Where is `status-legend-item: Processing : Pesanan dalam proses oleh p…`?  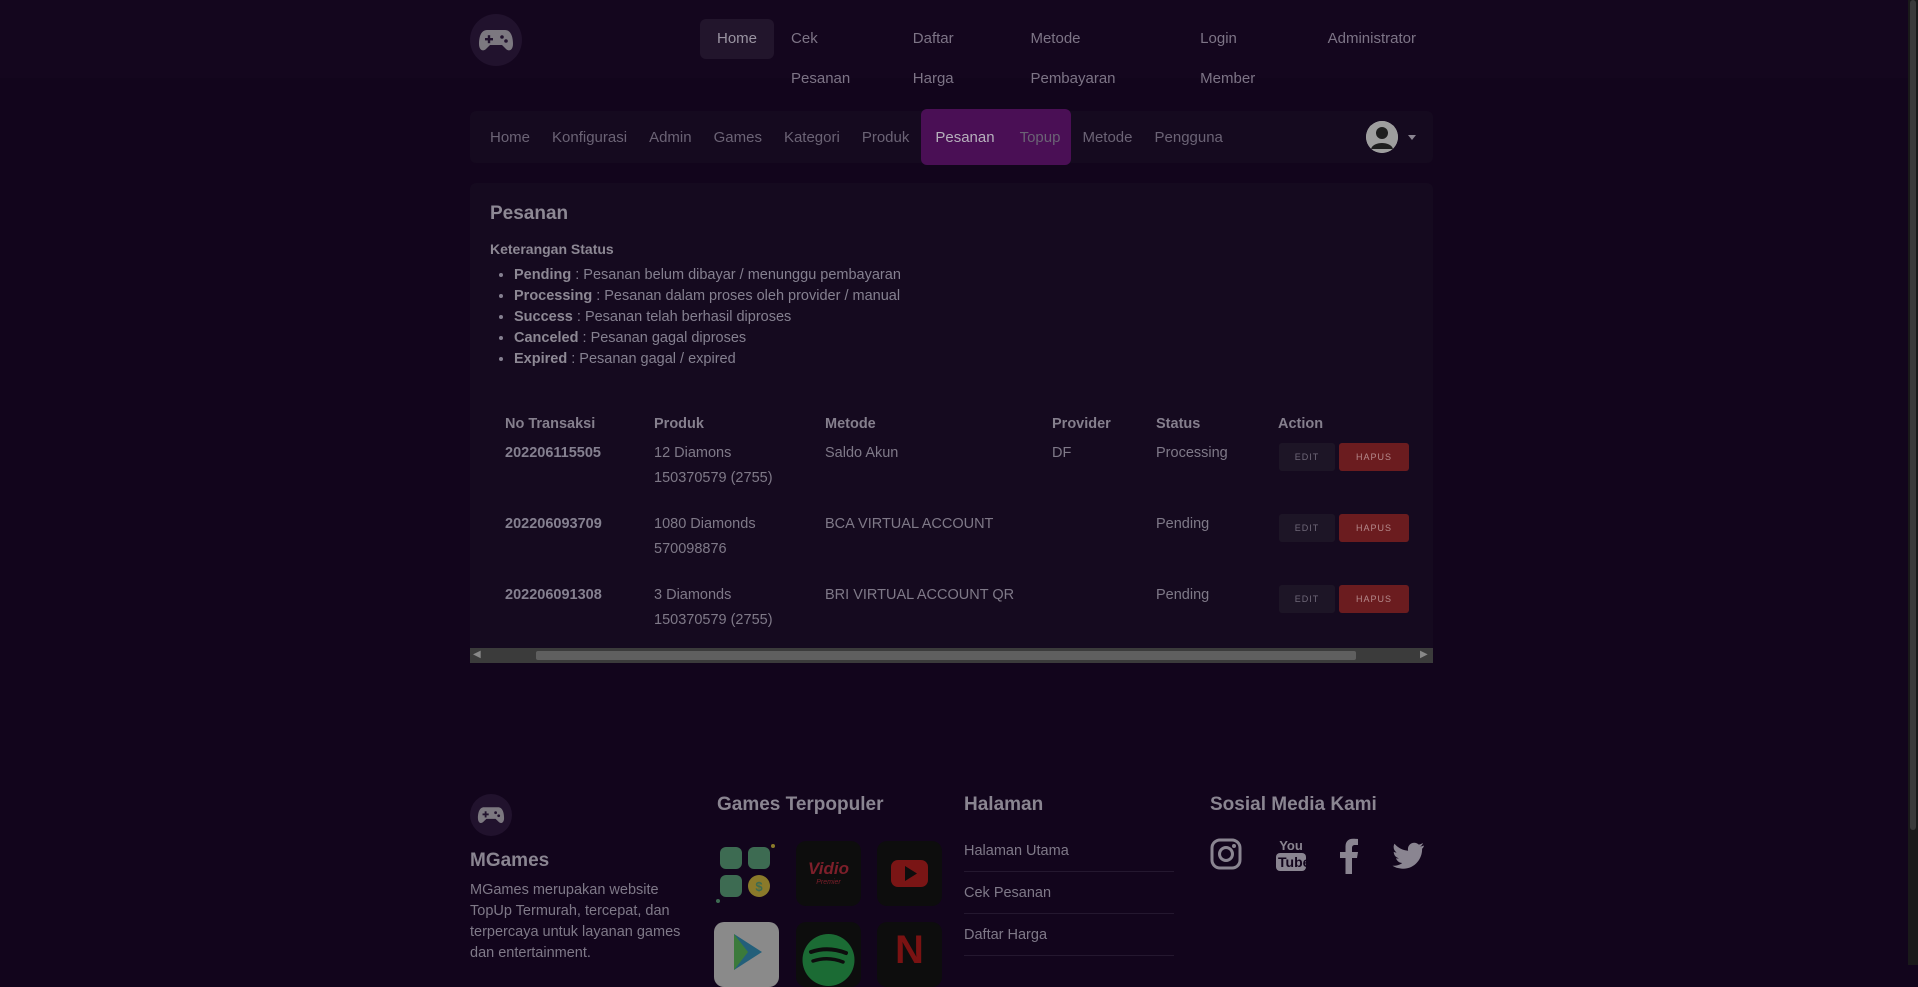
status-legend-item: Processing : Pesanan dalam proses oleh p… is located at coordinates (707, 296).